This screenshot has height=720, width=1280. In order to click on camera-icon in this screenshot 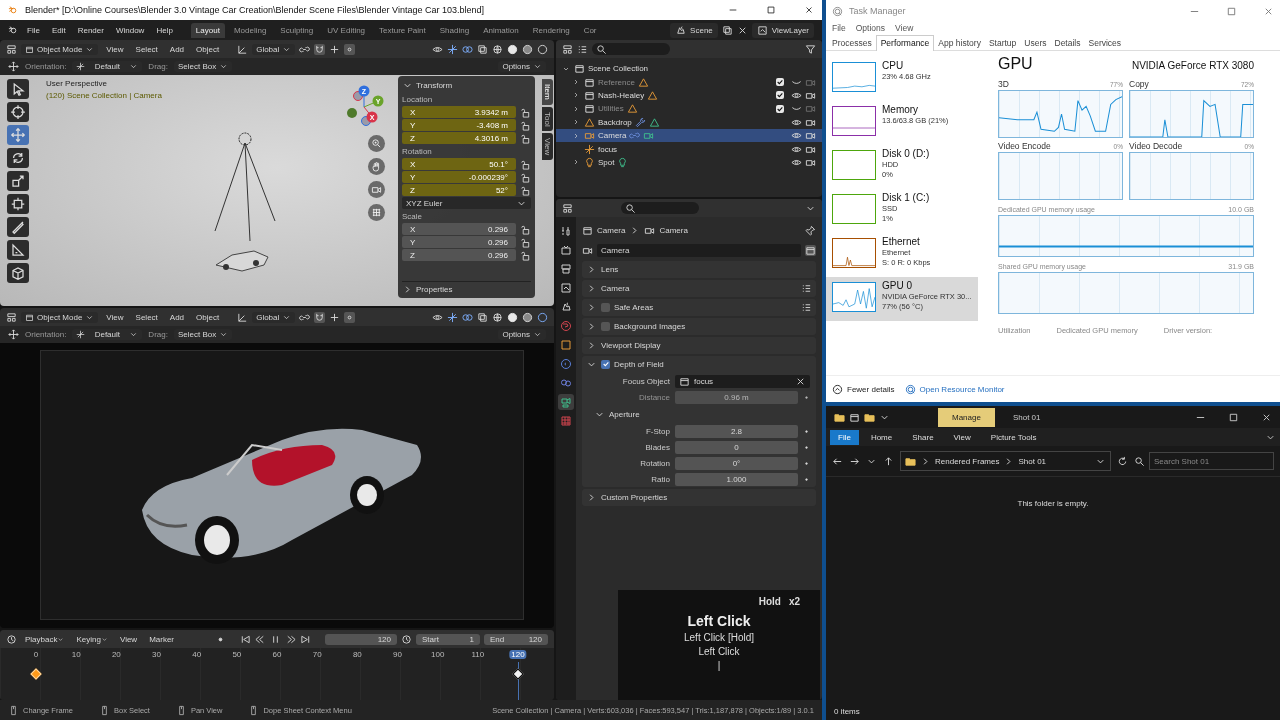, I will do `click(810, 136)`.